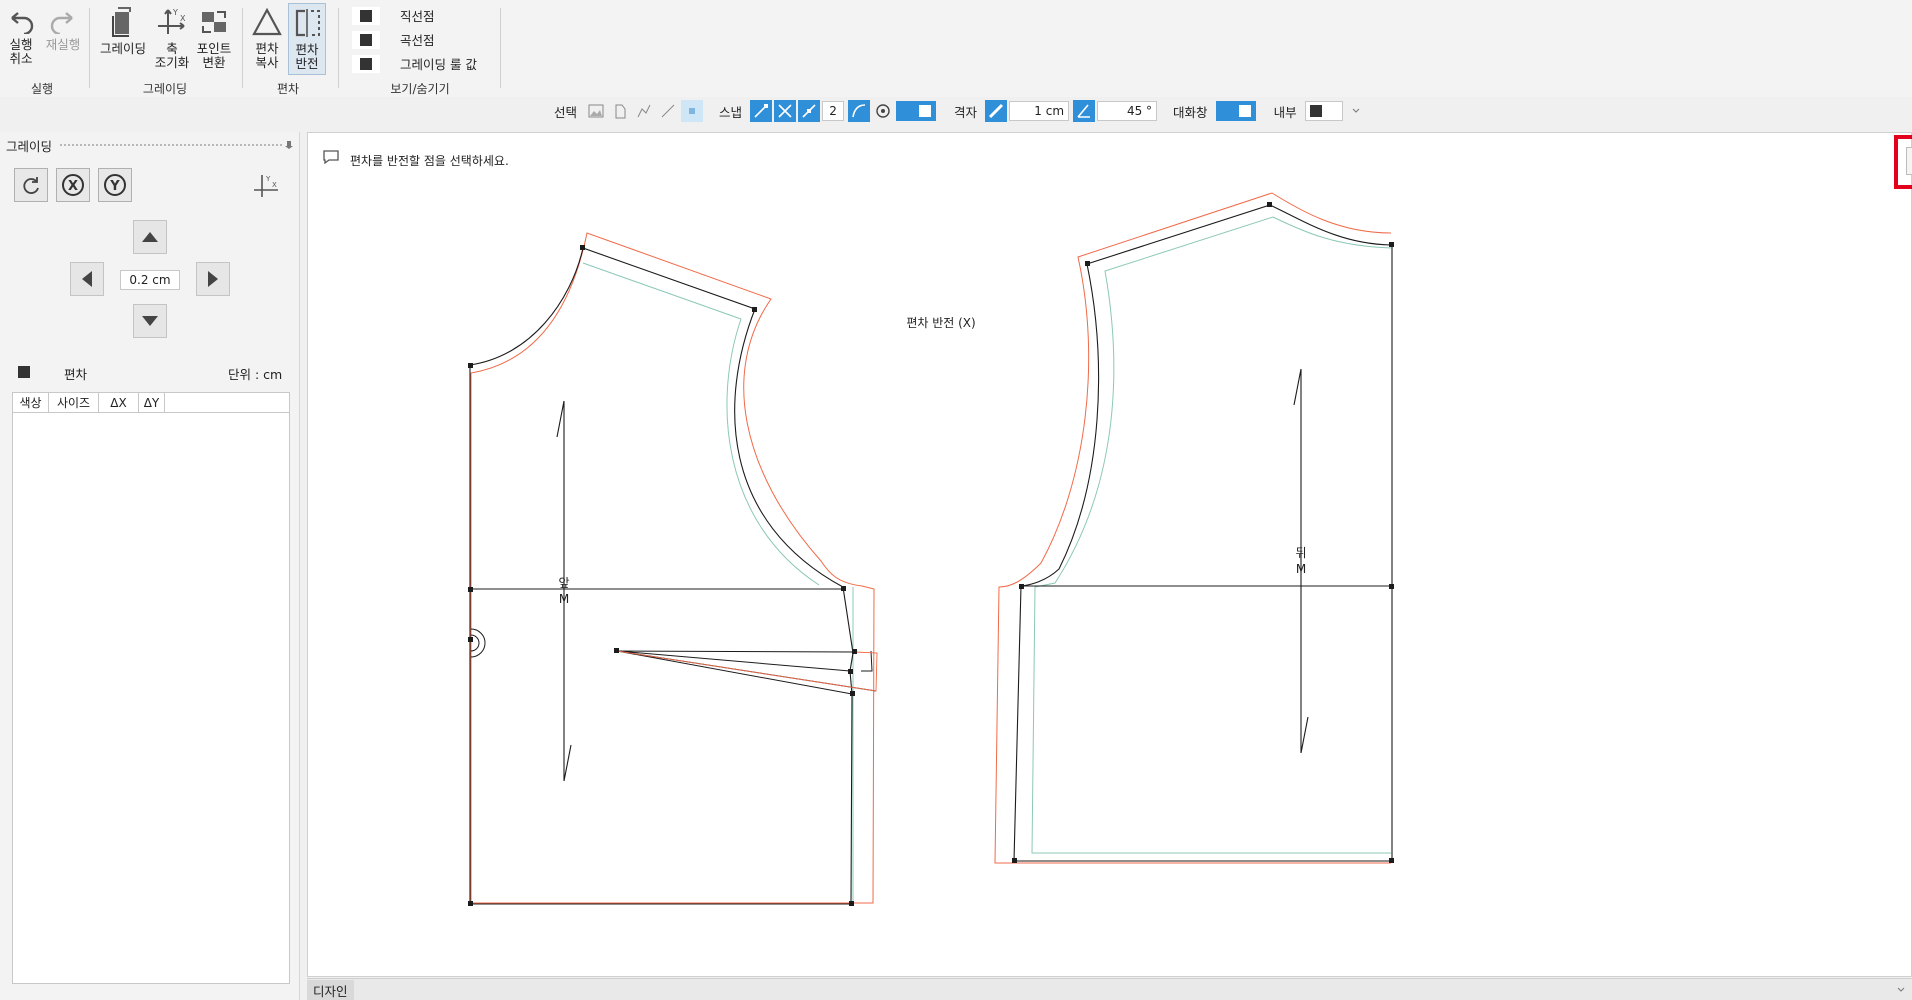 The width and height of the screenshot is (1912, 1000). What do you see at coordinates (1211, 535) in the screenshot?
I see `back-seam-inner` at bounding box center [1211, 535].